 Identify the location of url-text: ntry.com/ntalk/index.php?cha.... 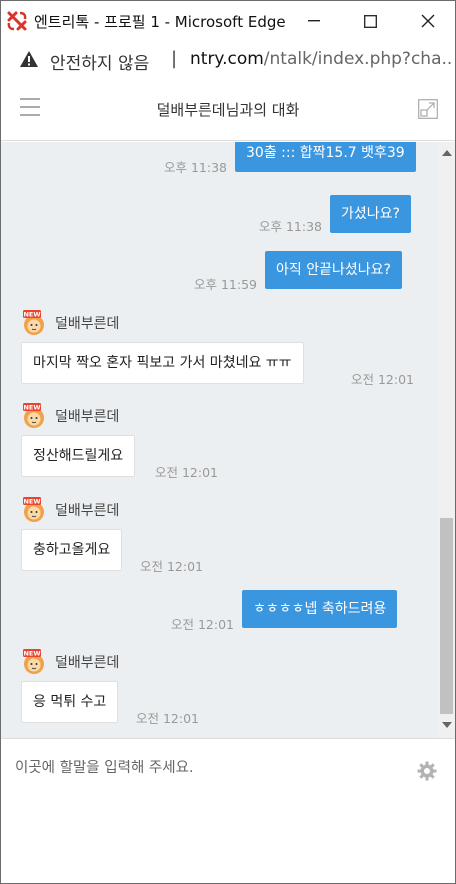
(321, 59).